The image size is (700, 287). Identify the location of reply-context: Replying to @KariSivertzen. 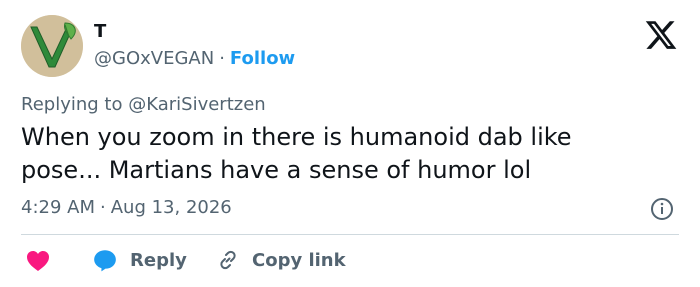
(143, 105).